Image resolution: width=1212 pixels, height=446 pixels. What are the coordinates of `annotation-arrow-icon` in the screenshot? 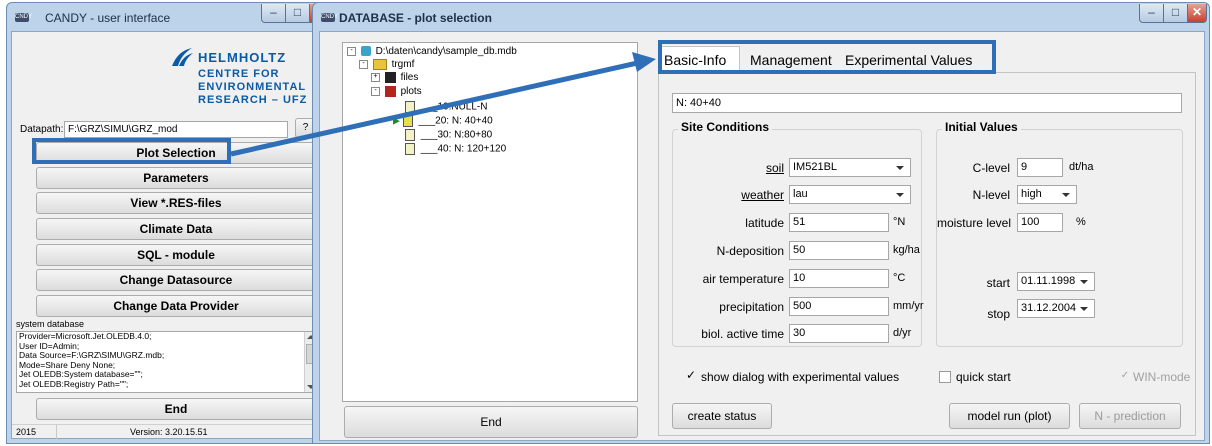 It's located at (443, 104).